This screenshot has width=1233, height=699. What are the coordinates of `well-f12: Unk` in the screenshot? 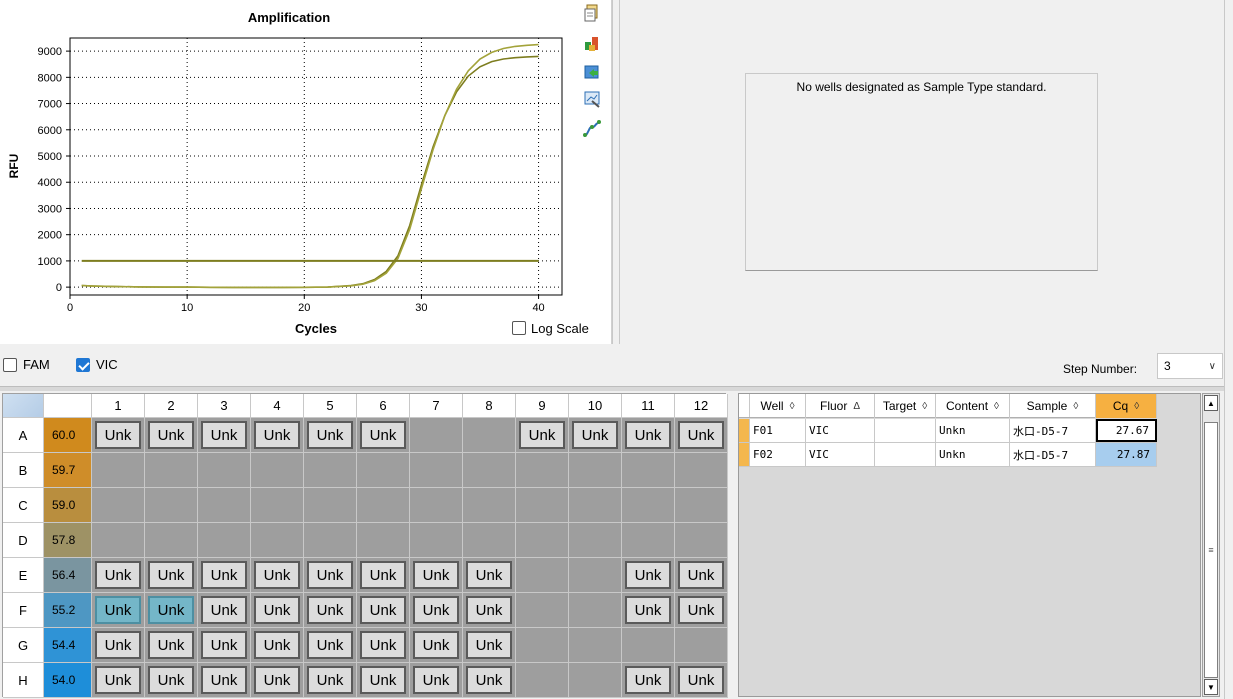 It's located at (701, 610).